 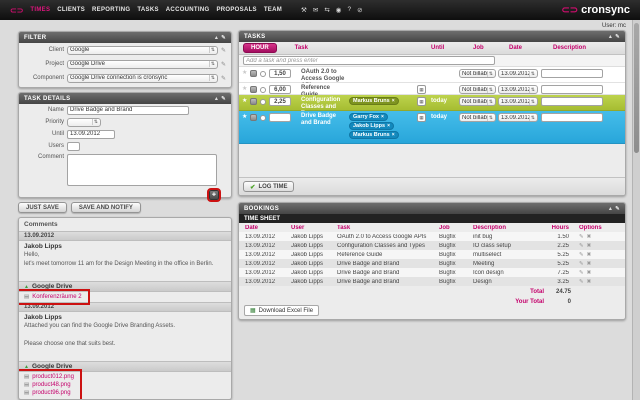 What do you see at coordinates (188, 10) in the screenshot?
I see `nav-item-accounting: ACCOUNTING` at bounding box center [188, 10].